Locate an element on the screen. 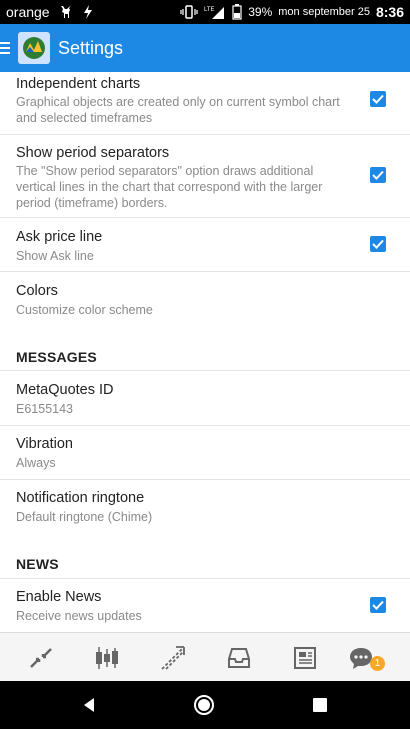 The height and width of the screenshot is (729, 410). period-separators-checkbox is located at coordinates (378, 175).